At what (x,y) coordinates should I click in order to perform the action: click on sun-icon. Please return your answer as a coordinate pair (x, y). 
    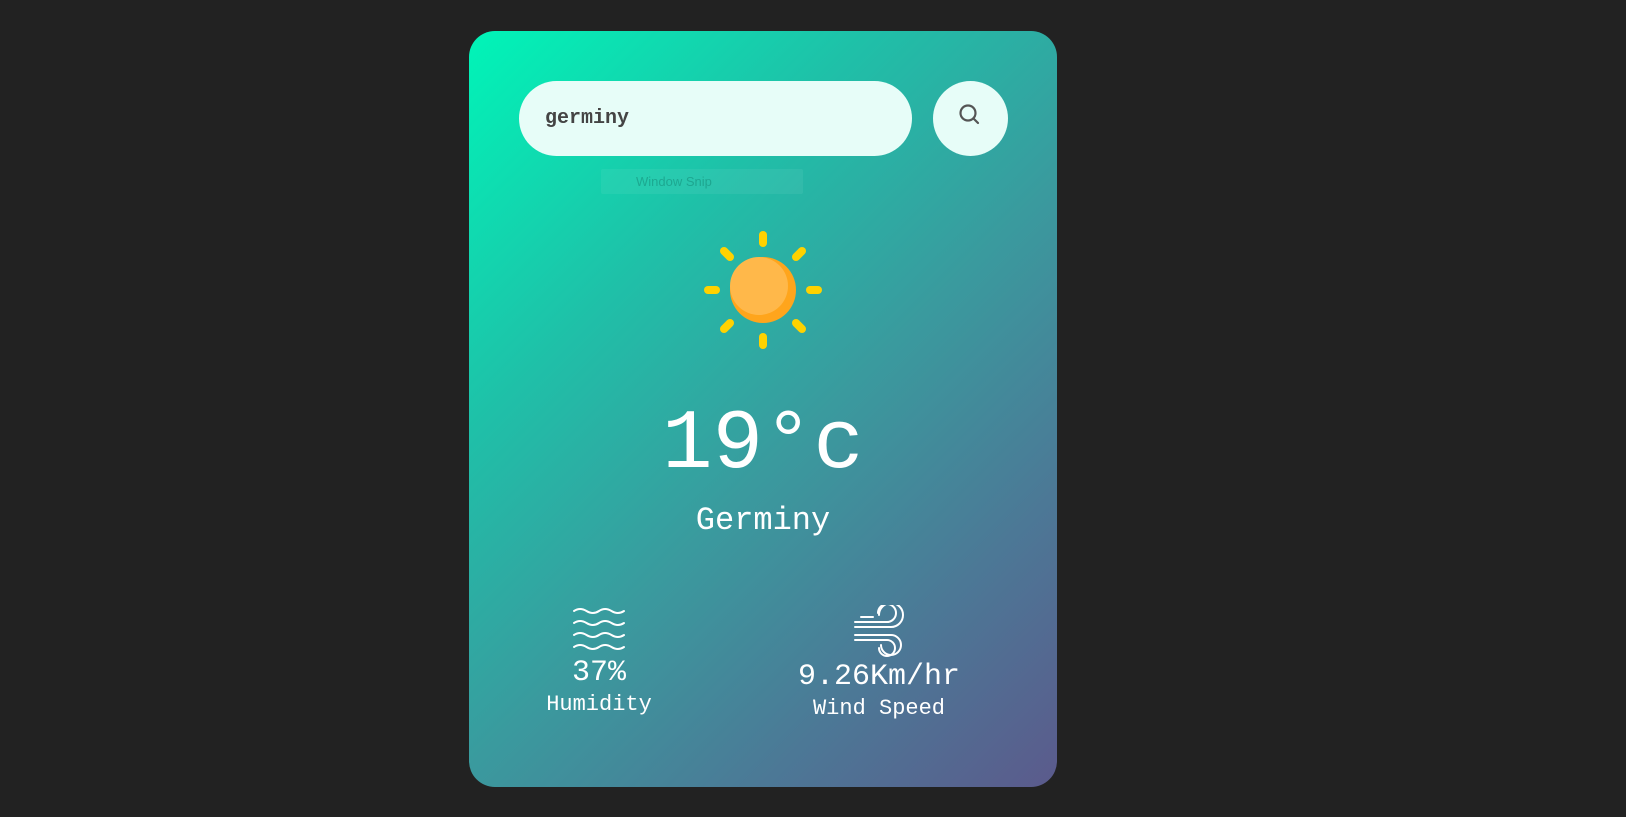
    Looking at the image, I should click on (763, 290).